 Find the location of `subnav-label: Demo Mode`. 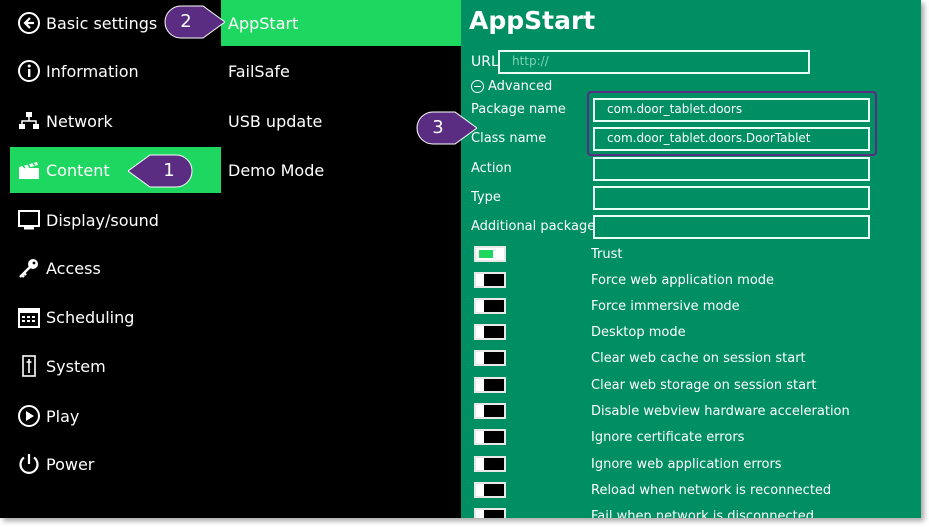

subnav-label: Demo Mode is located at coordinates (276, 170).